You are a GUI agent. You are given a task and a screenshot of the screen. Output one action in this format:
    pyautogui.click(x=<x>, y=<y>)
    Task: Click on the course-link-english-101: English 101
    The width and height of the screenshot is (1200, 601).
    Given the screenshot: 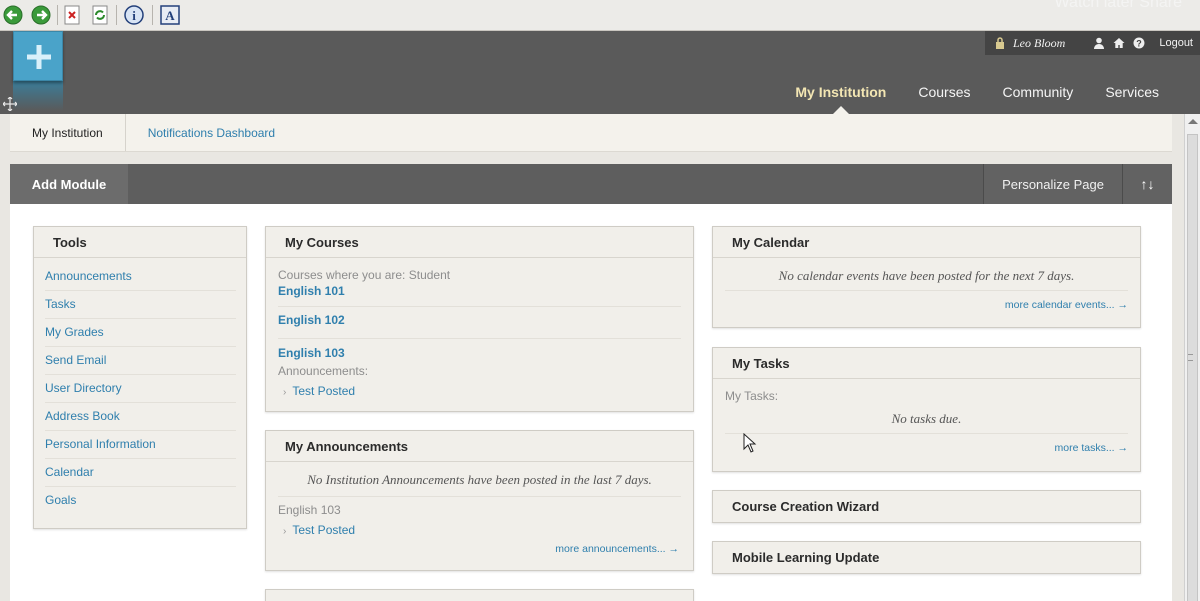 What is the action you would take?
    pyautogui.click(x=479, y=293)
    